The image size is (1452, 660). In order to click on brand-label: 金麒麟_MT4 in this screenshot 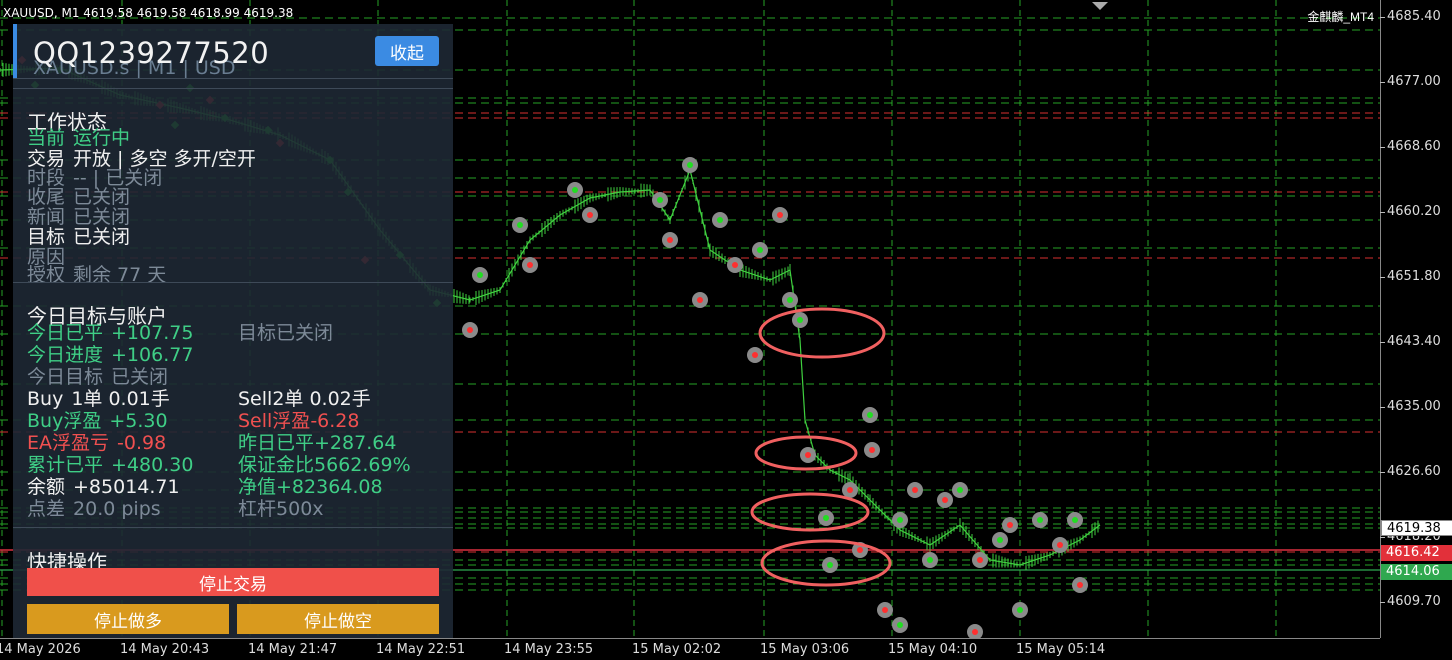, I will do `click(1340, 17)`.